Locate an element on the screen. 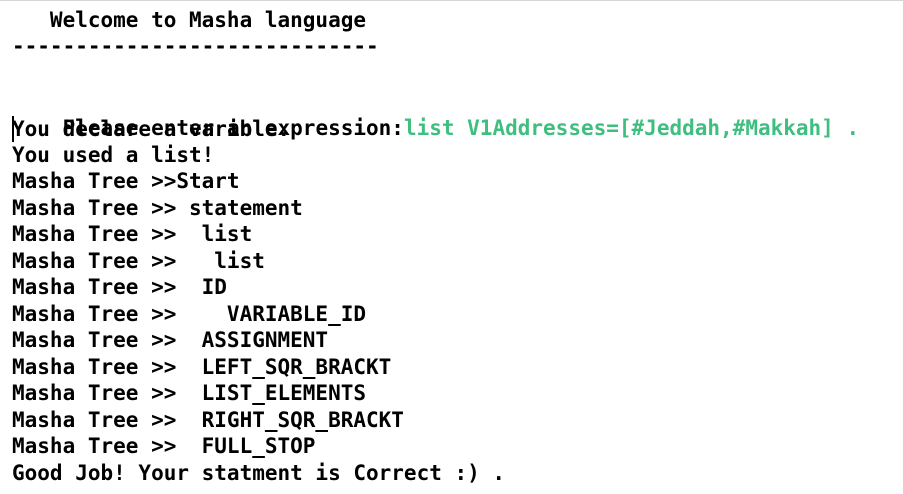  output-line: Masha Tree >> FULL_STOP is located at coordinates (164, 446).